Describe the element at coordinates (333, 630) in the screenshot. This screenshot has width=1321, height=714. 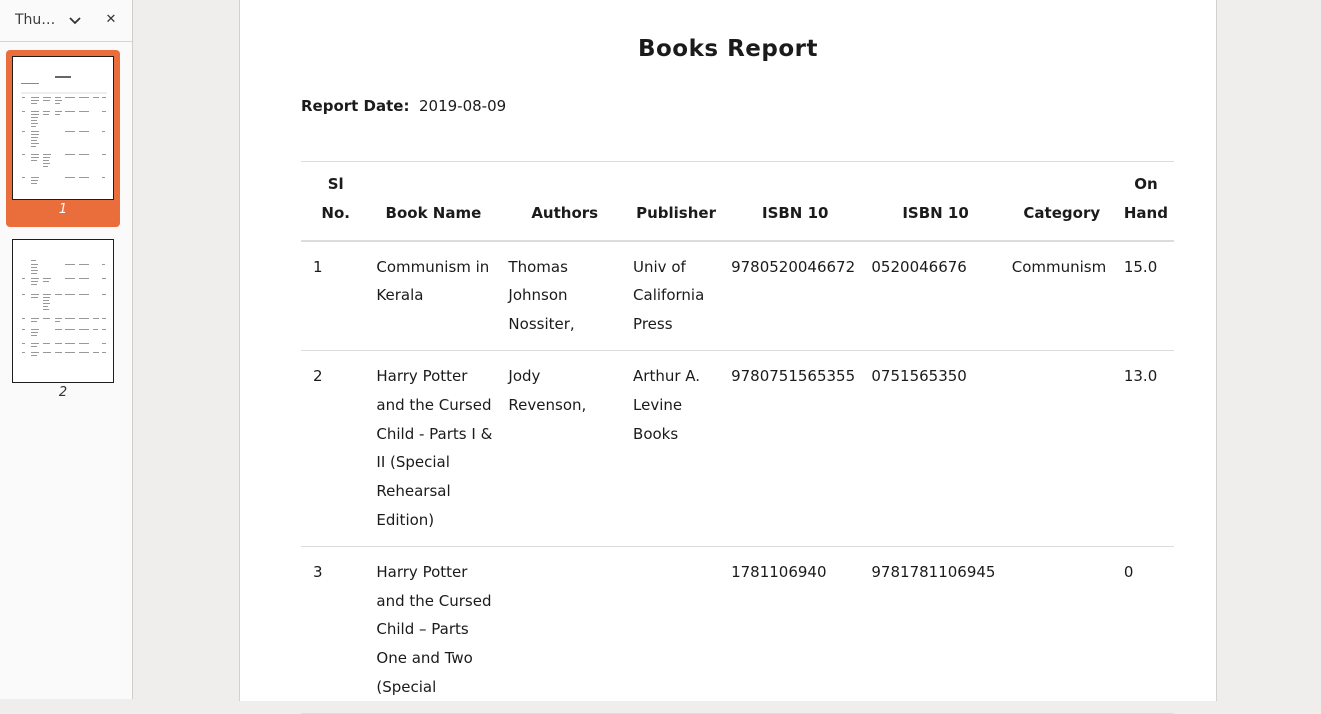
I see `table-cell: 3` at that location.